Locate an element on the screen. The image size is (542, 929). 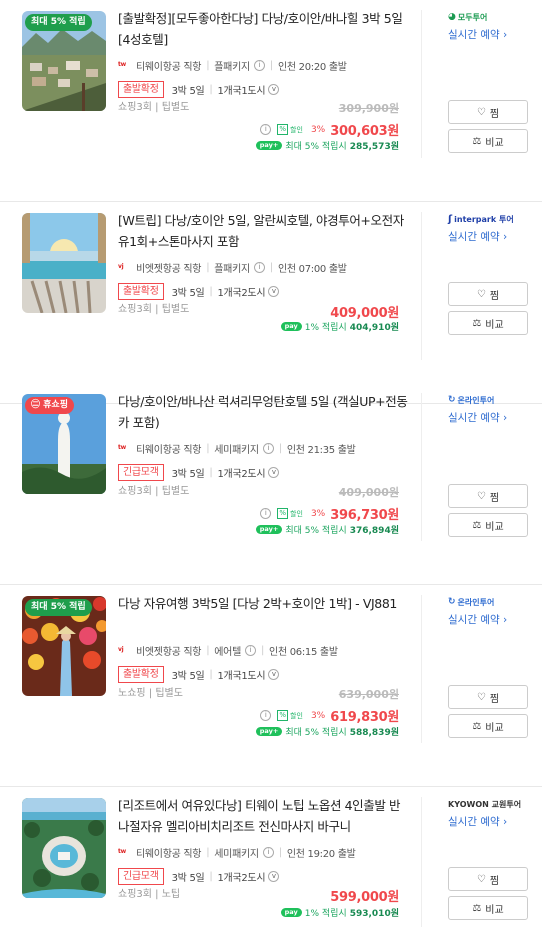
promo-badge: 최대 5% 적립 is located at coordinates (58, 607).